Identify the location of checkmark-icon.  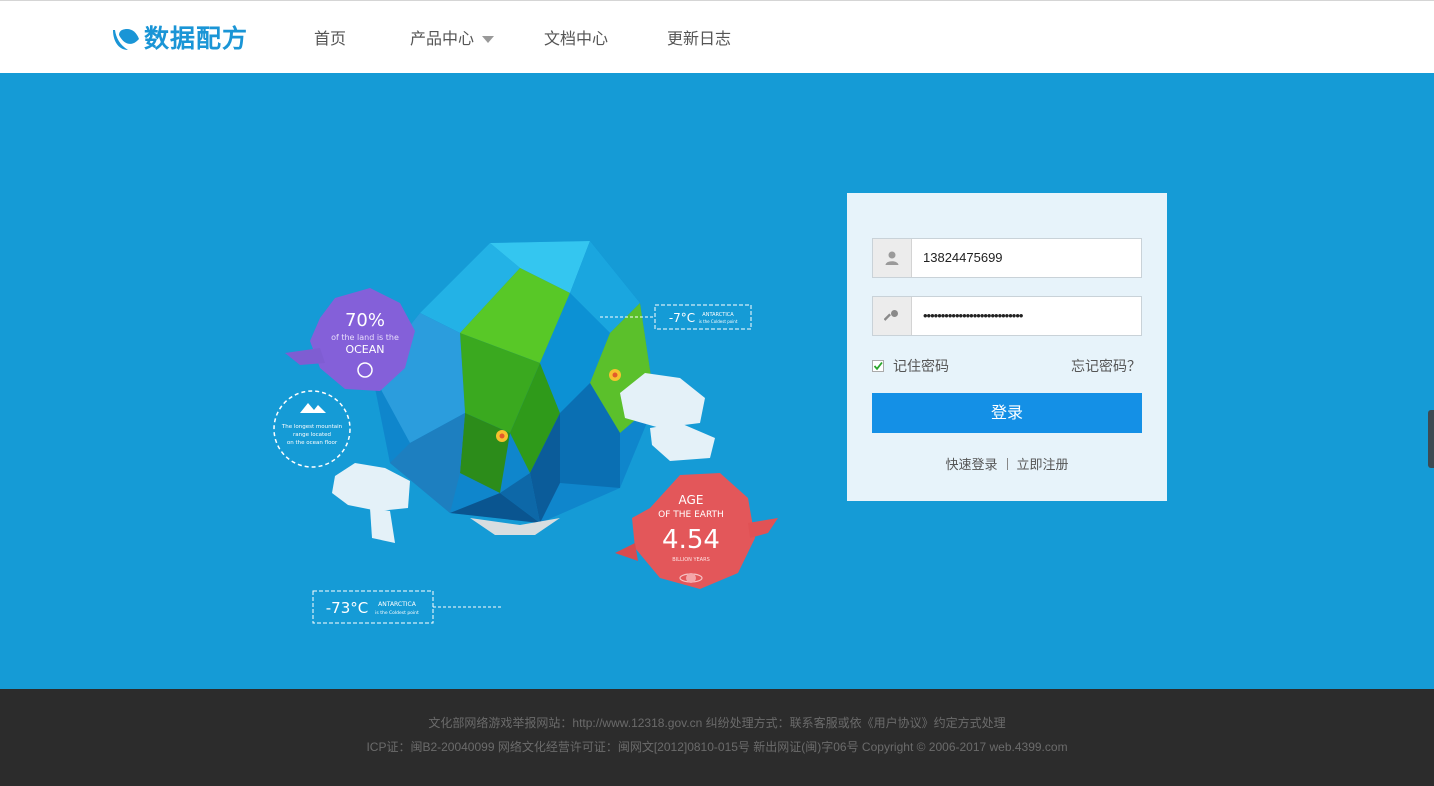
(878, 366).